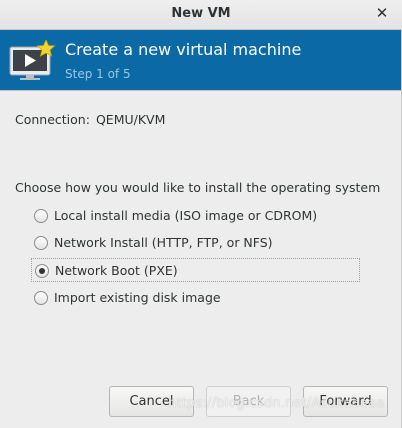  What do you see at coordinates (163, 242) in the screenshot?
I see `option-label: Network Install (HTTP, FTP, or NFS)` at bounding box center [163, 242].